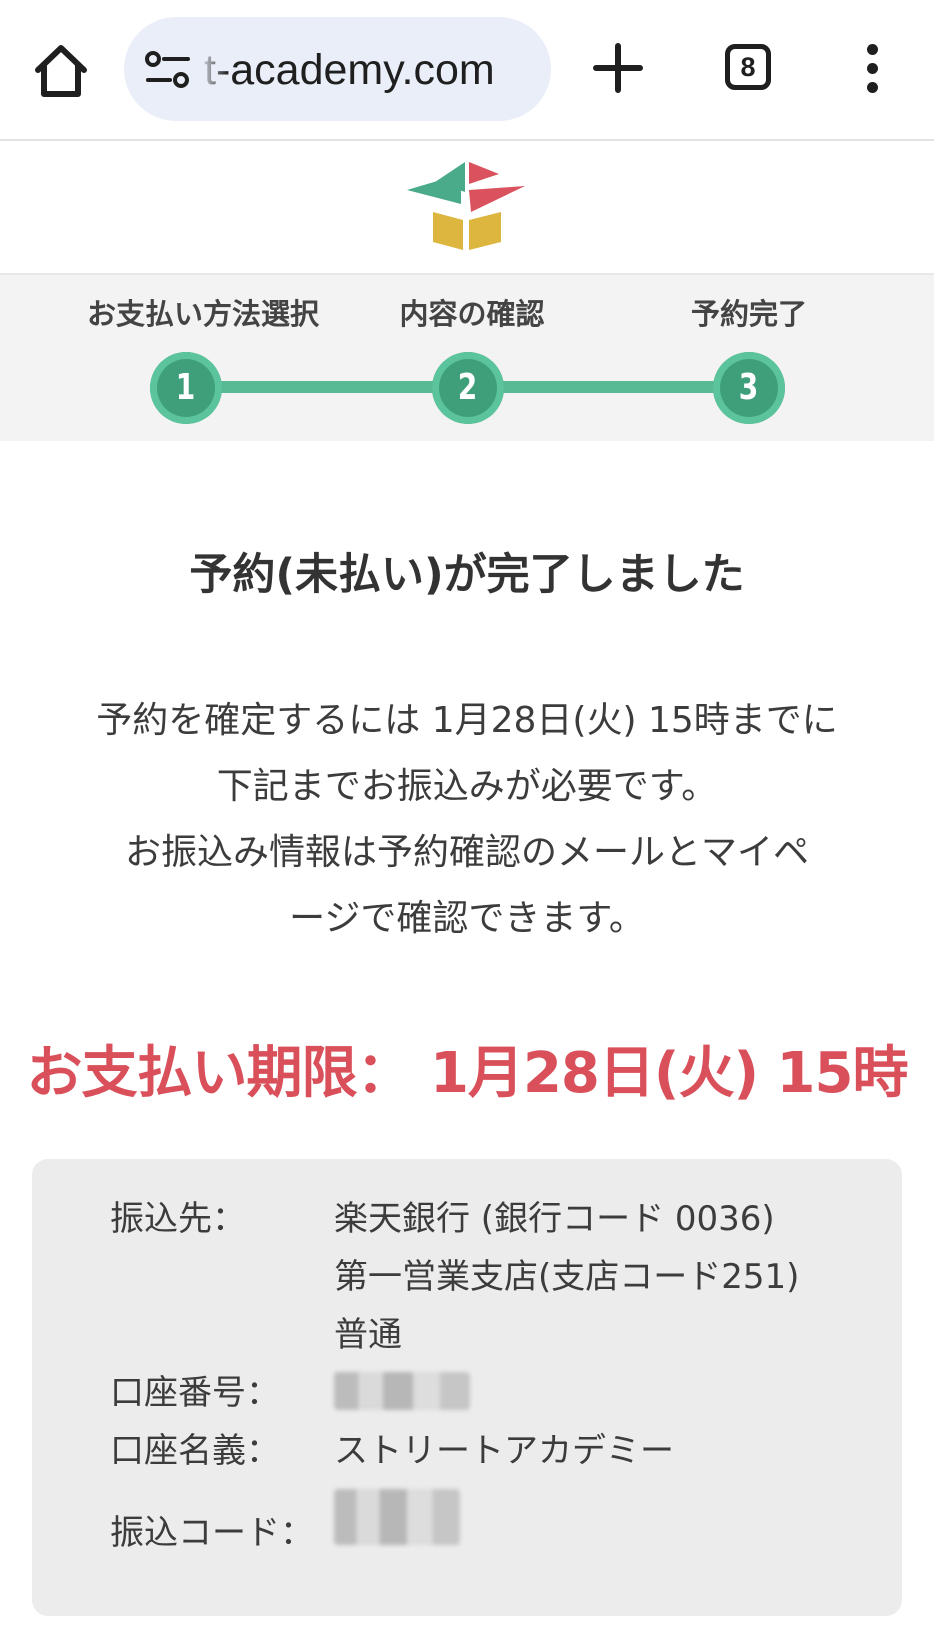 This screenshot has width=934, height=1646. Describe the element at coordinates (202, 314) in the screenshot. I see `step-label-1: お支払い方法選択` at that location.